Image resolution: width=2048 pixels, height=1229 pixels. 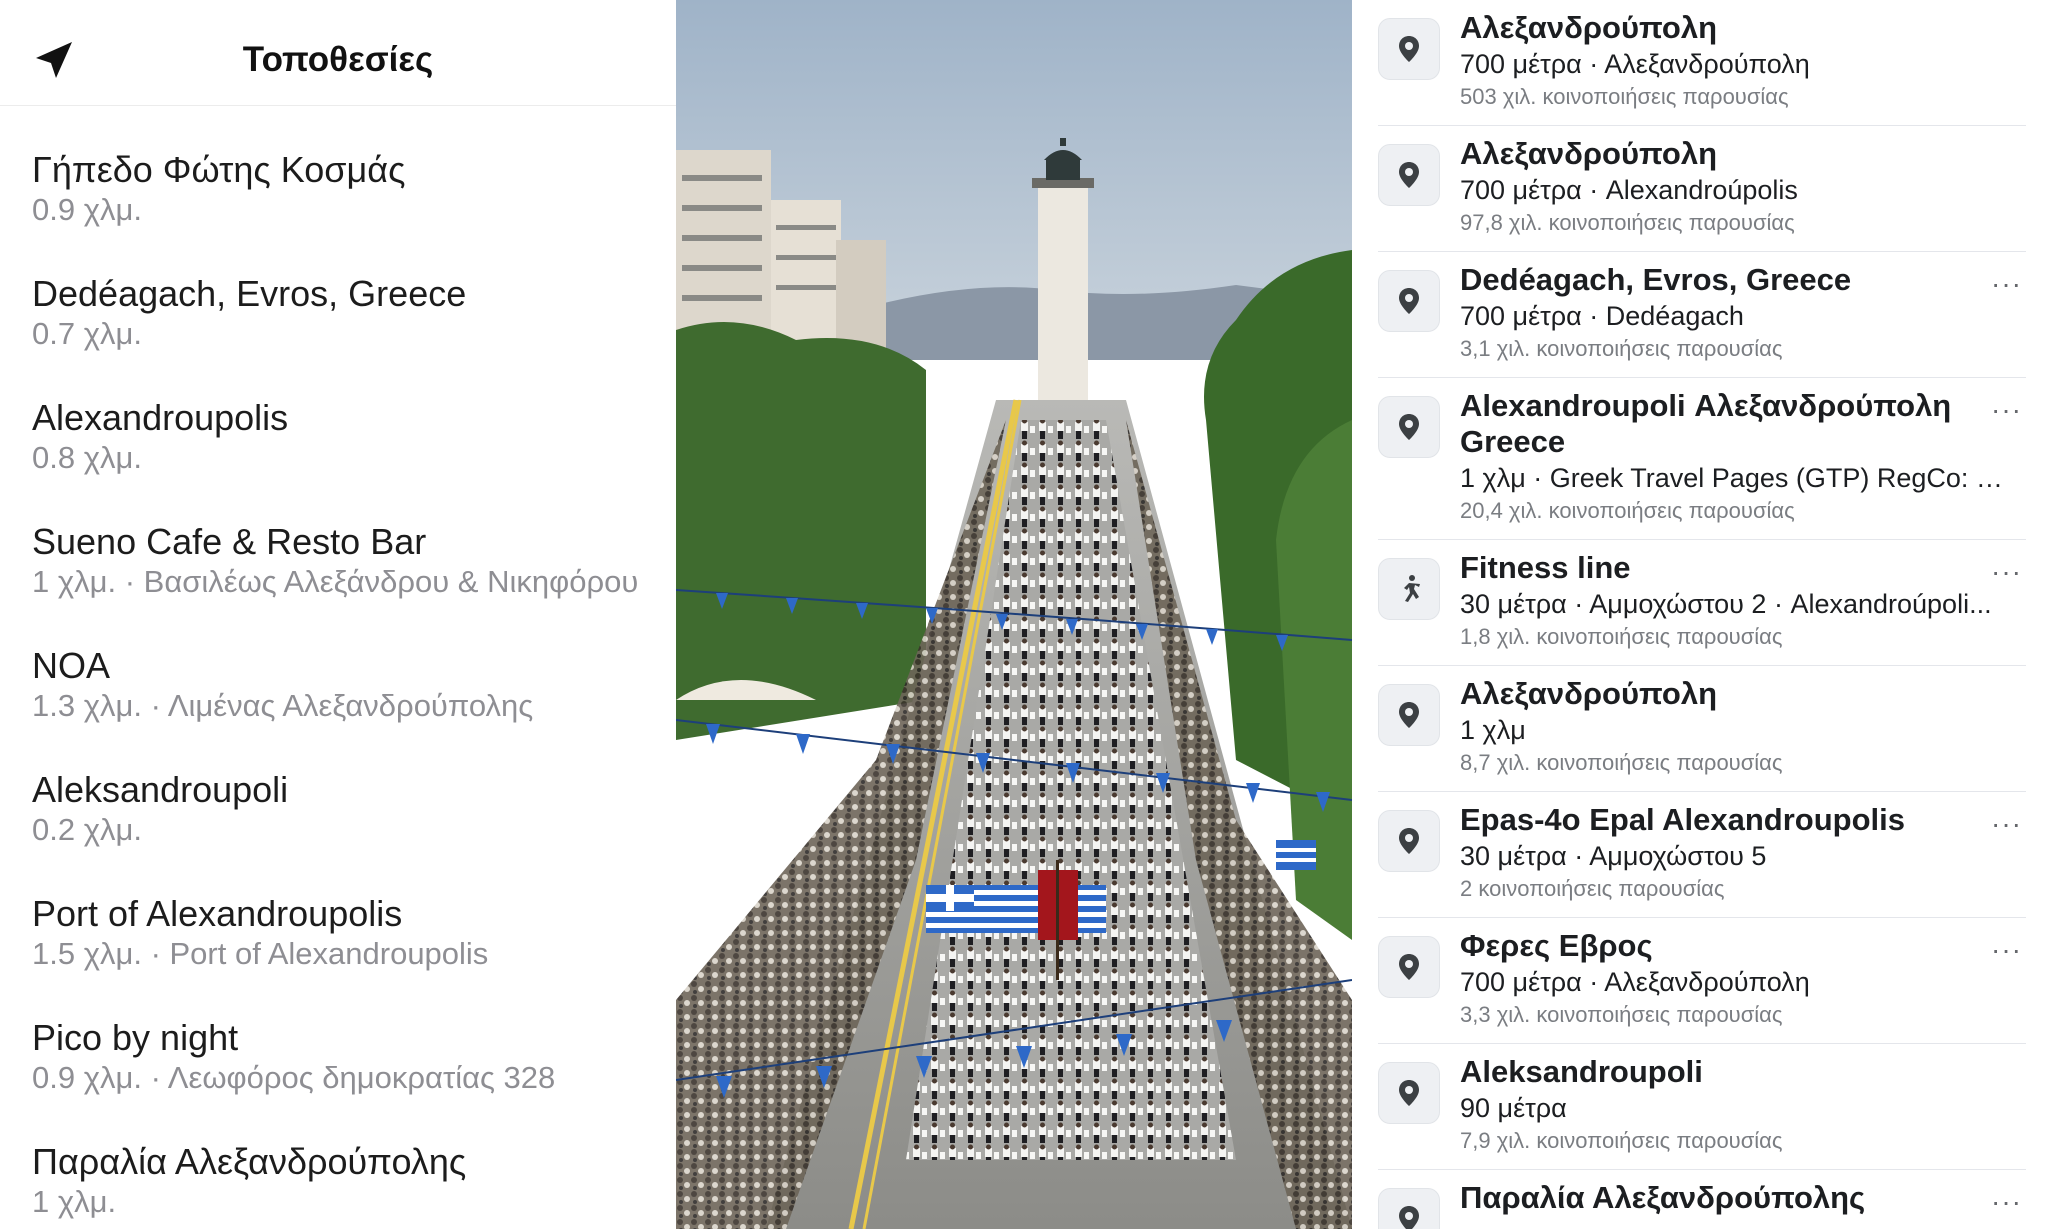 What do you see at coordinates (87, 209) in the screenshot?
I see `location-distance: 0.9 χλμ.` at bounding box center [87, 209].